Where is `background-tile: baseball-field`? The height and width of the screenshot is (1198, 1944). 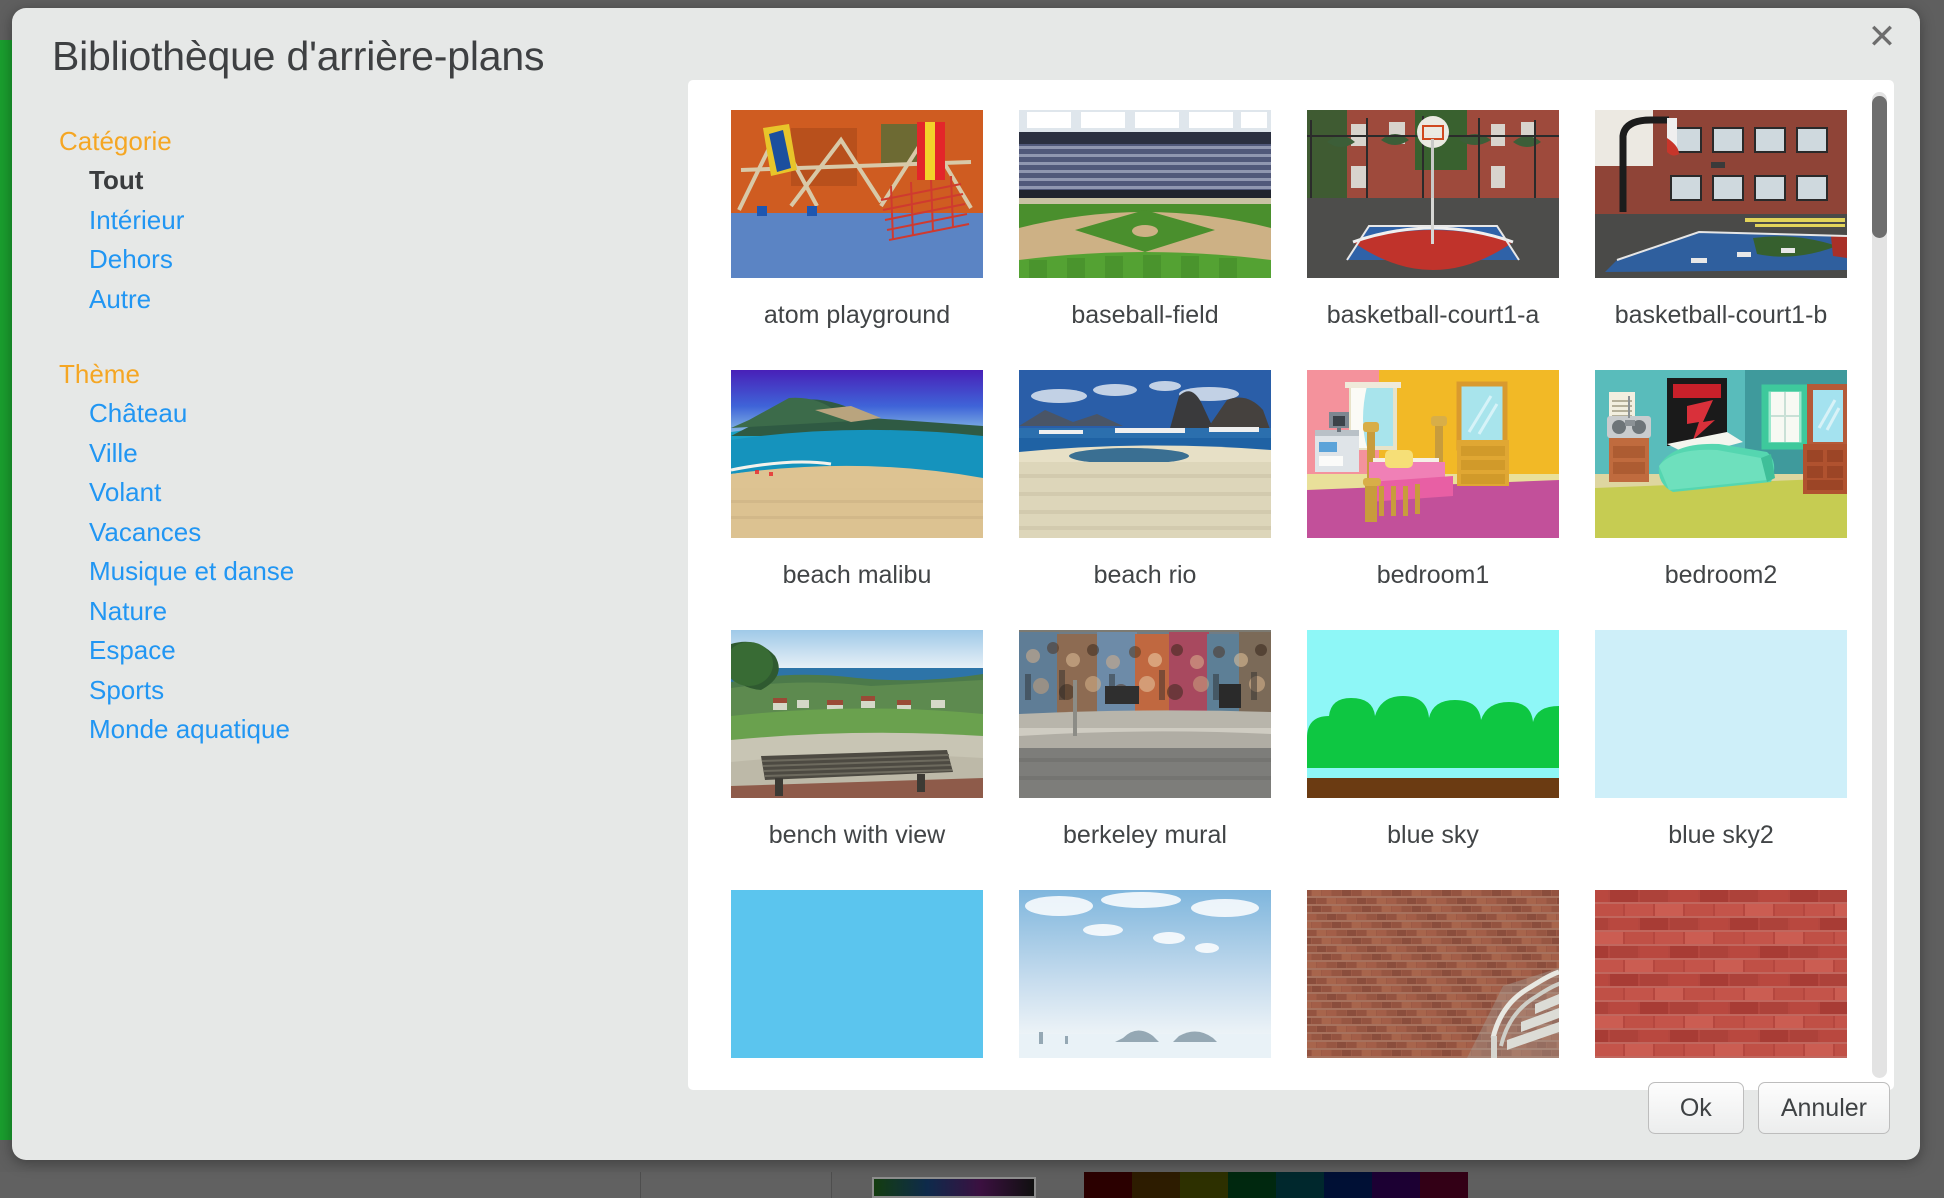
background-tile: baseball-field is located at coordinates (1145, 240).